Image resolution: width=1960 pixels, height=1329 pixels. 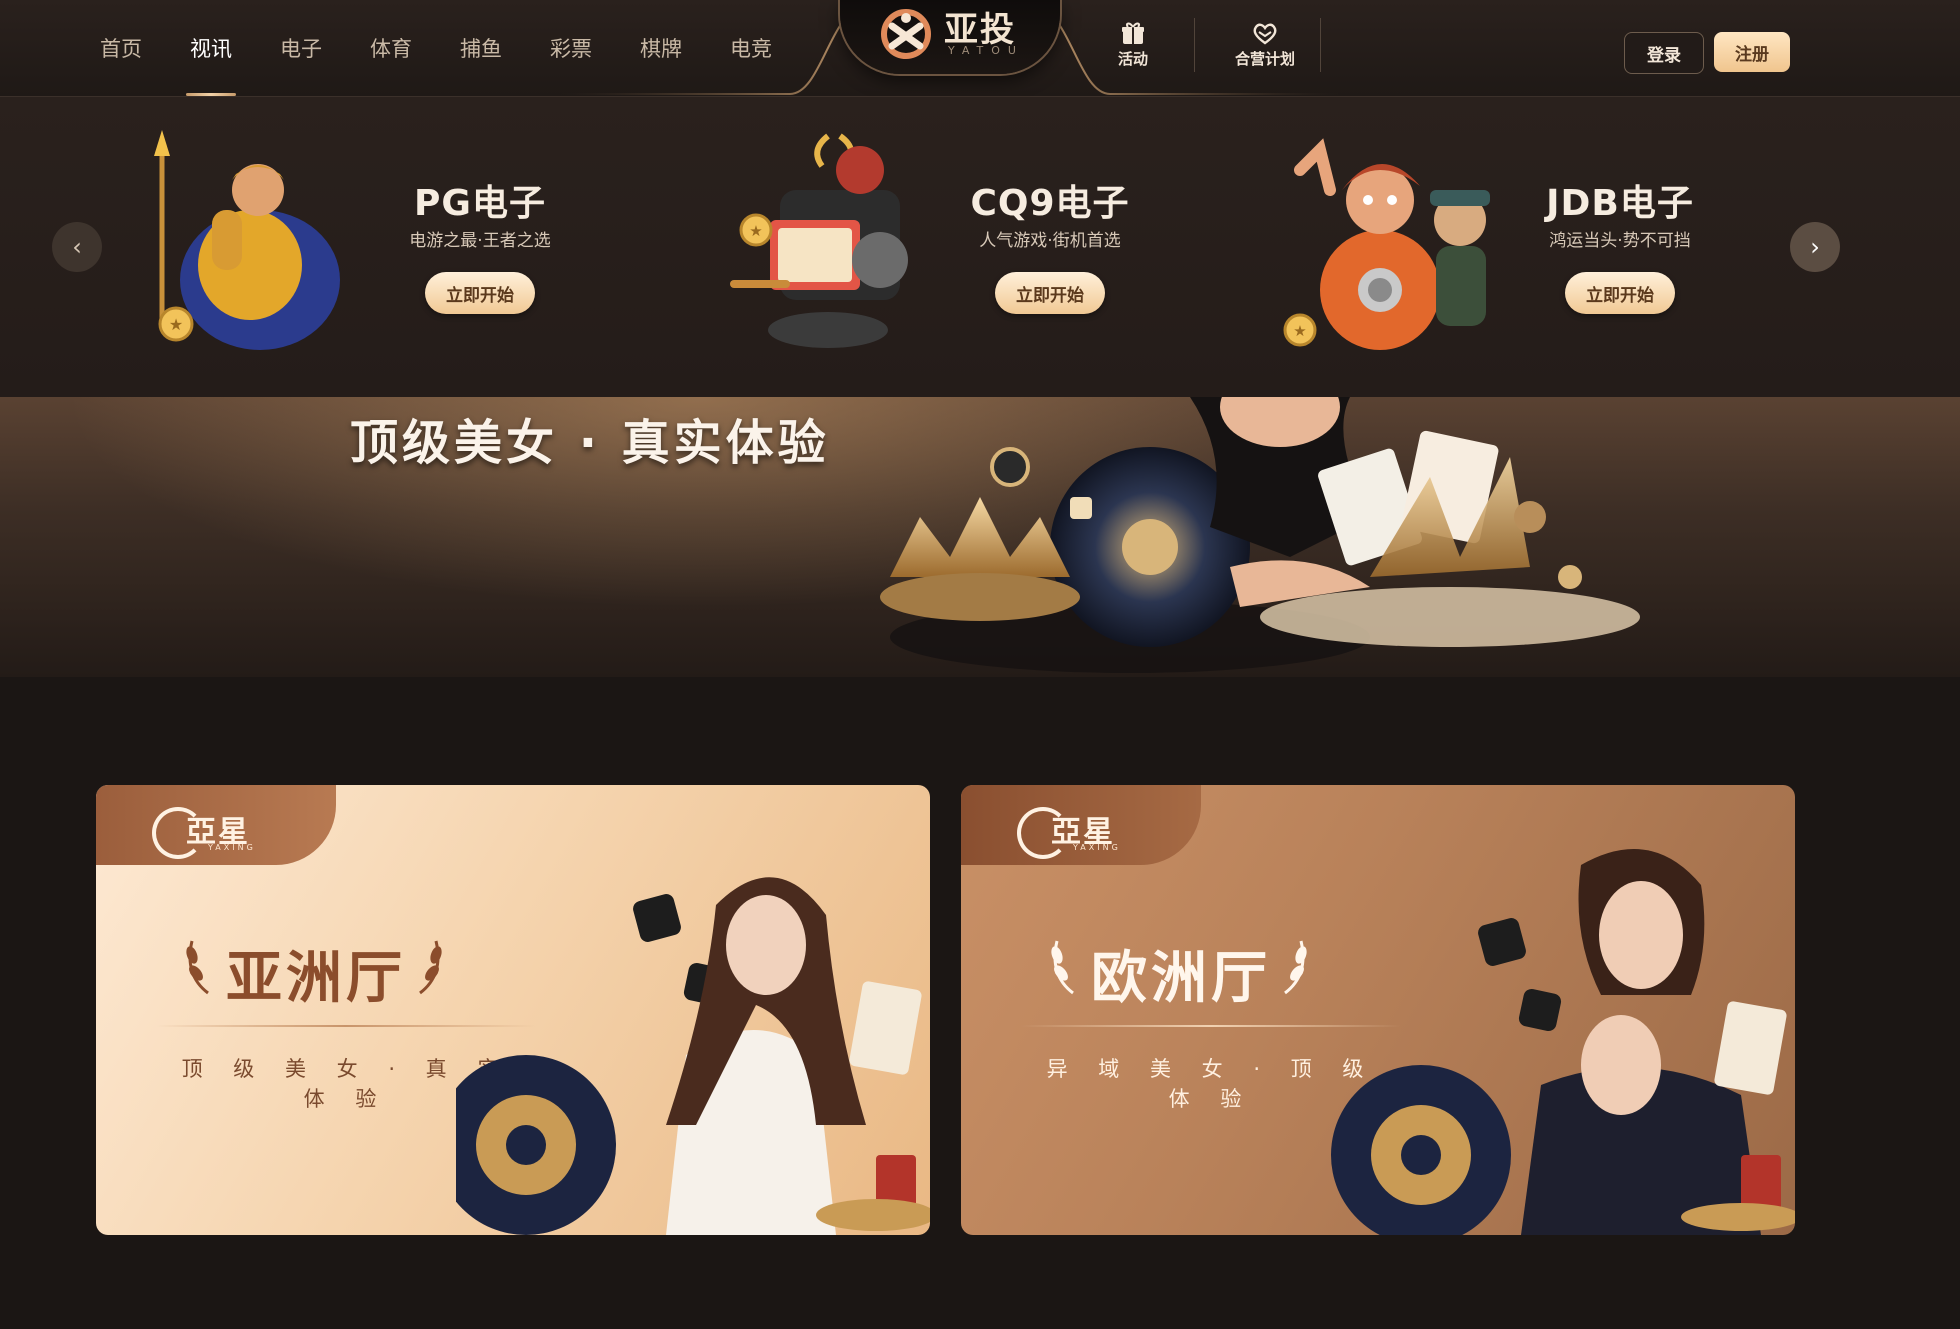 I want to click on handshake-heart-icon, so click(x=1265, y=33).